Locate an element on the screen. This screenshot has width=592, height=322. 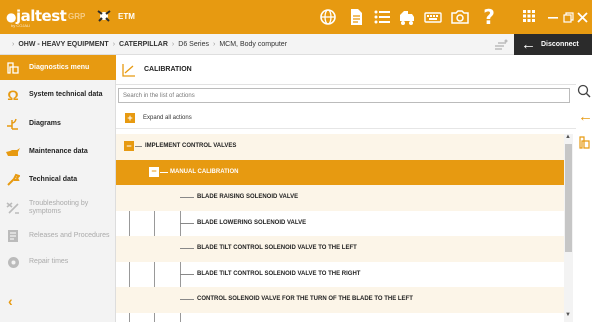
wrench-icon is located at coordinates (13, 180).